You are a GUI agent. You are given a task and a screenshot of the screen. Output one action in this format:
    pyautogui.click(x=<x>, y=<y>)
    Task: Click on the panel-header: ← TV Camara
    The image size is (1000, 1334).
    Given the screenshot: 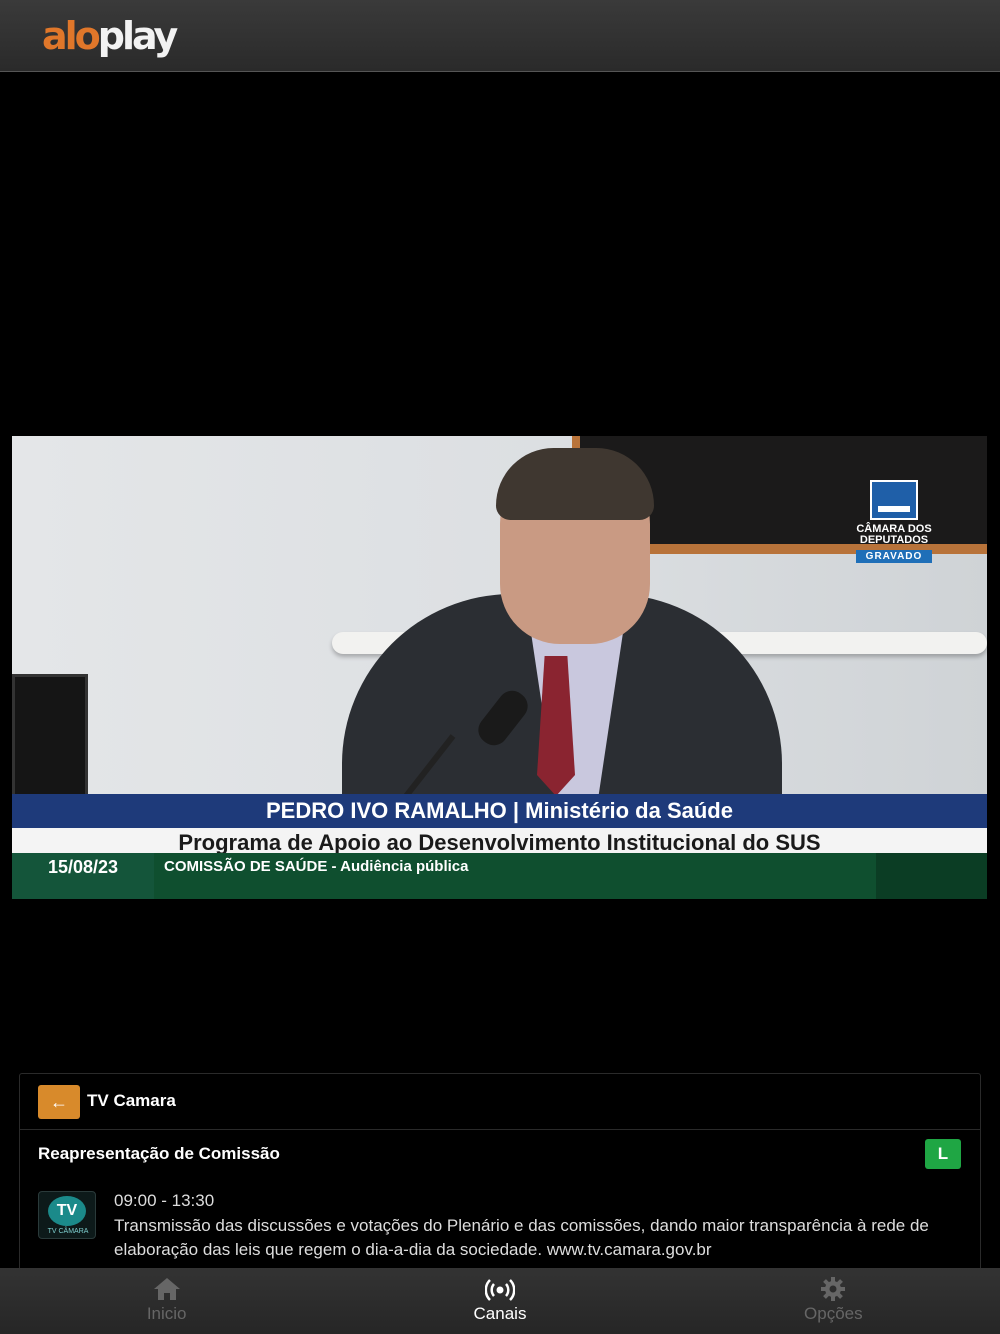 What is the action you would take?
    pyautogui.click(x=500, y=1102)
    